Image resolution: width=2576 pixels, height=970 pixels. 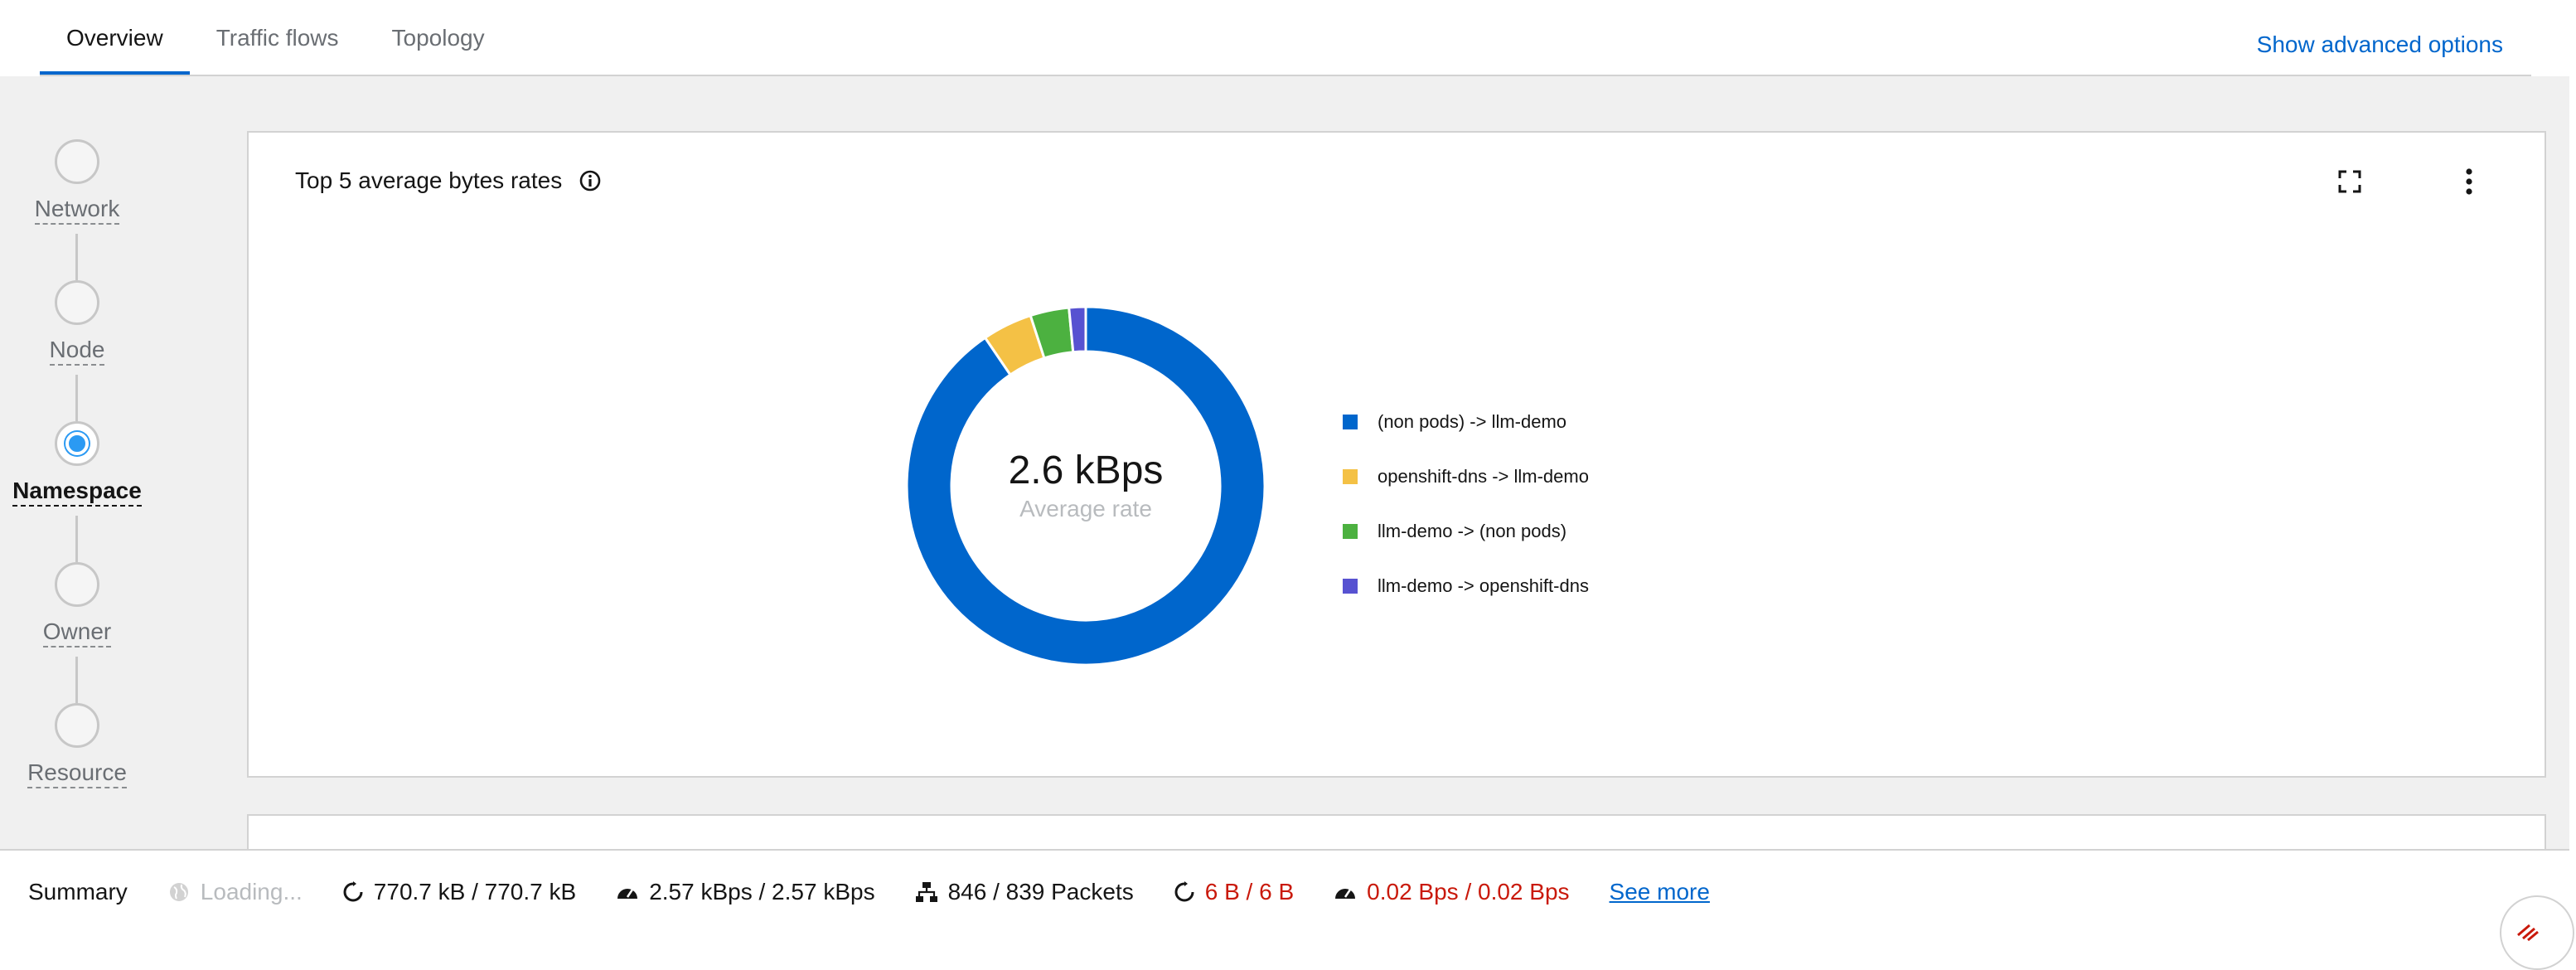 I want to click on scope-owner-label: Owner, so click(x=77, y=632).